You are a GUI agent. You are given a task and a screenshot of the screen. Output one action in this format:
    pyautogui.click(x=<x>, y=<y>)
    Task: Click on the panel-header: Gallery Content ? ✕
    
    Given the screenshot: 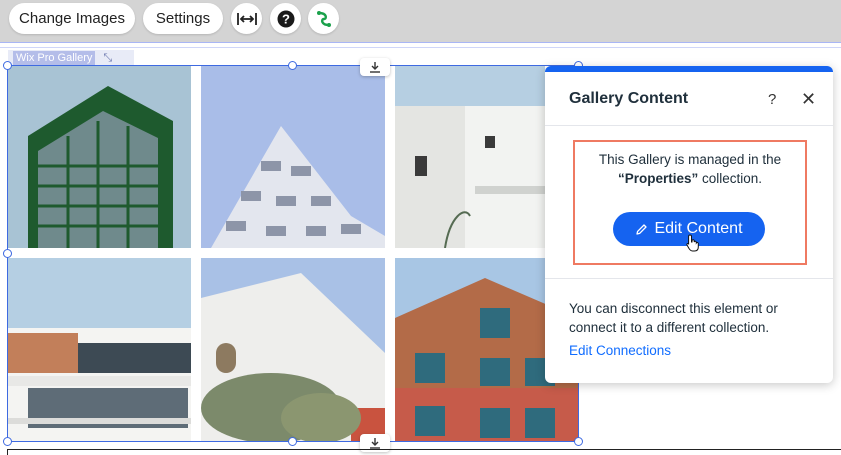 What is the action you would take?
    pyautogui.click(x=689, y=99)
    